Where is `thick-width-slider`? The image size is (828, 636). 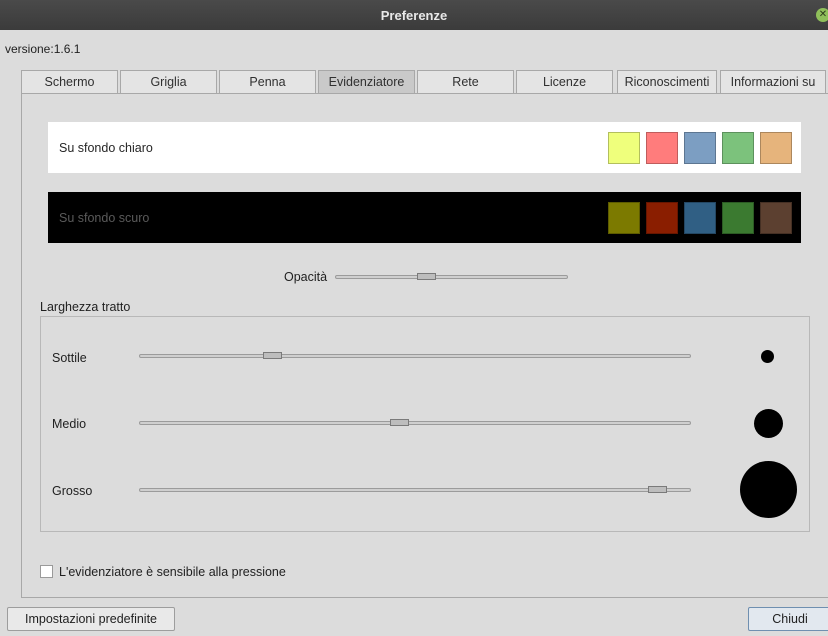 thick-width-slider is located at coordinates (415, 489).